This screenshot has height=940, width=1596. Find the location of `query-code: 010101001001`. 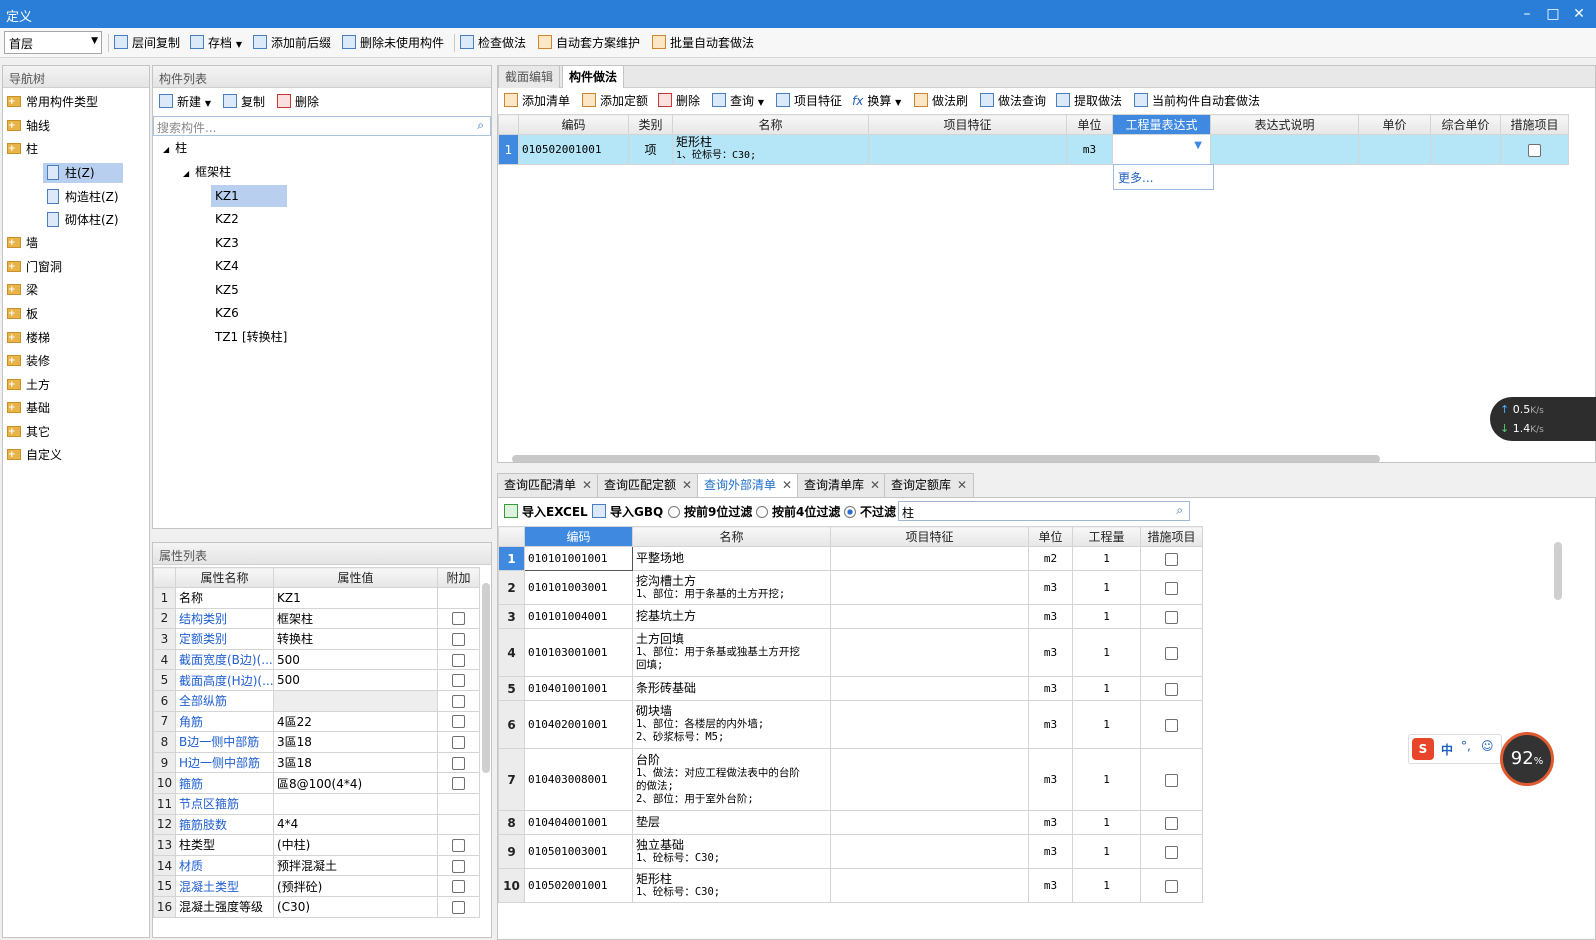

query-code: 010101001001 is located at coordinates (578, 558).